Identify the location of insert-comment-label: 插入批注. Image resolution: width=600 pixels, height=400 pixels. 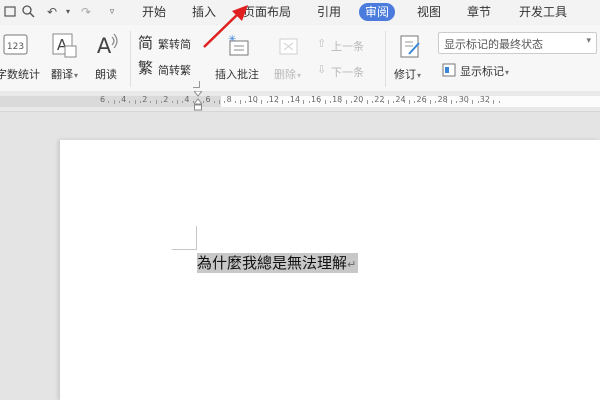
(237, 74).